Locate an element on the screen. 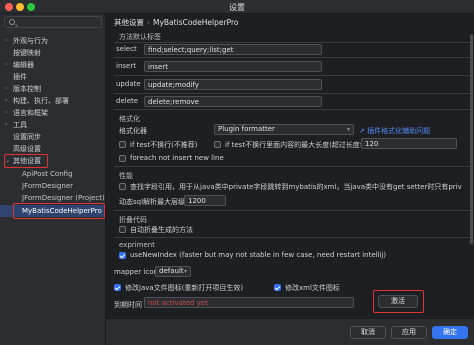  auto-fold-checkbox is located at coordinates (122, 229).